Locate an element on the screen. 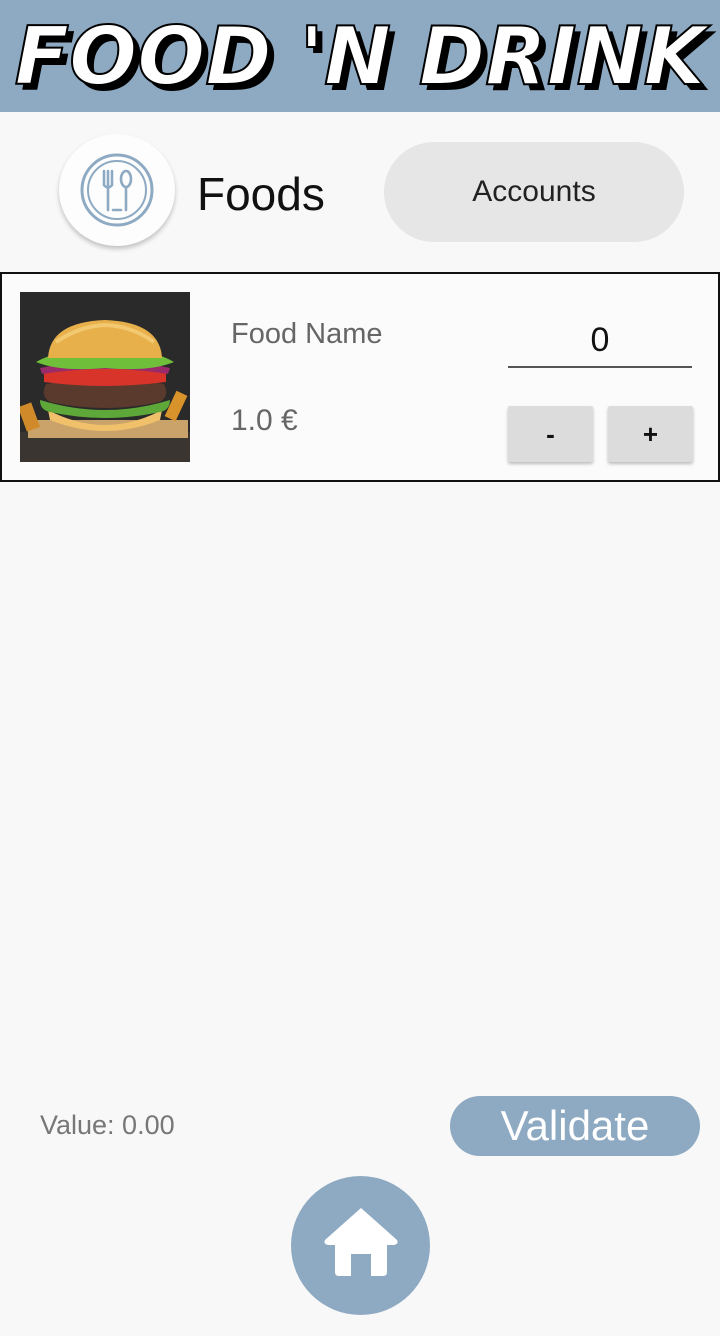 The width and height of the screenshot is (720, 1336). utensils-icon is located at coordinates (117, 190).